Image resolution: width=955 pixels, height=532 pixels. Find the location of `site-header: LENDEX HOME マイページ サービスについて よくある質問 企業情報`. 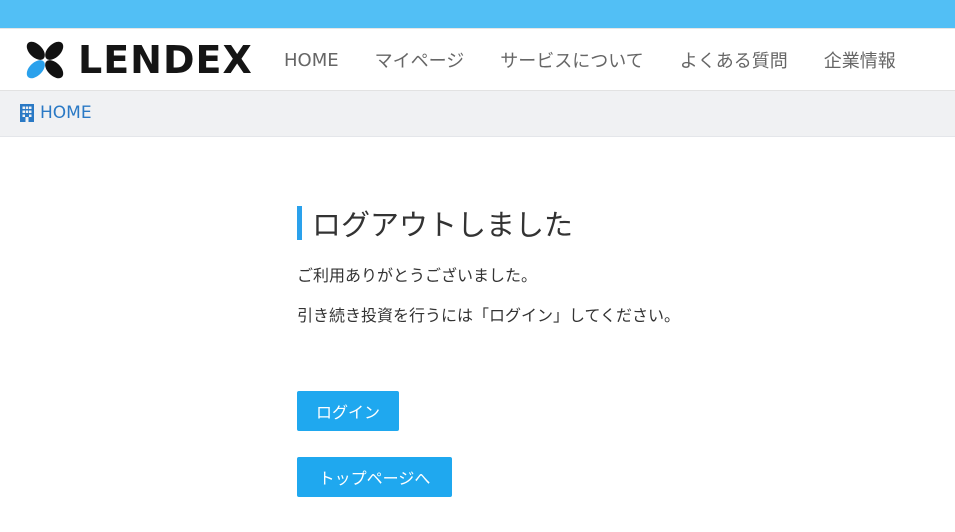

site-header: LENDEX HOME マイページ サービスについて よくある質問 企業情報 is located at coordinates (477, 59).